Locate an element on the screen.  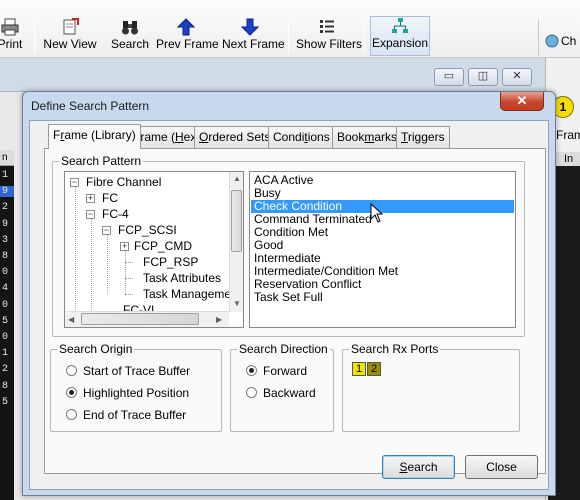
search-toolbar-label: Search is located at coordinates (130, 44).